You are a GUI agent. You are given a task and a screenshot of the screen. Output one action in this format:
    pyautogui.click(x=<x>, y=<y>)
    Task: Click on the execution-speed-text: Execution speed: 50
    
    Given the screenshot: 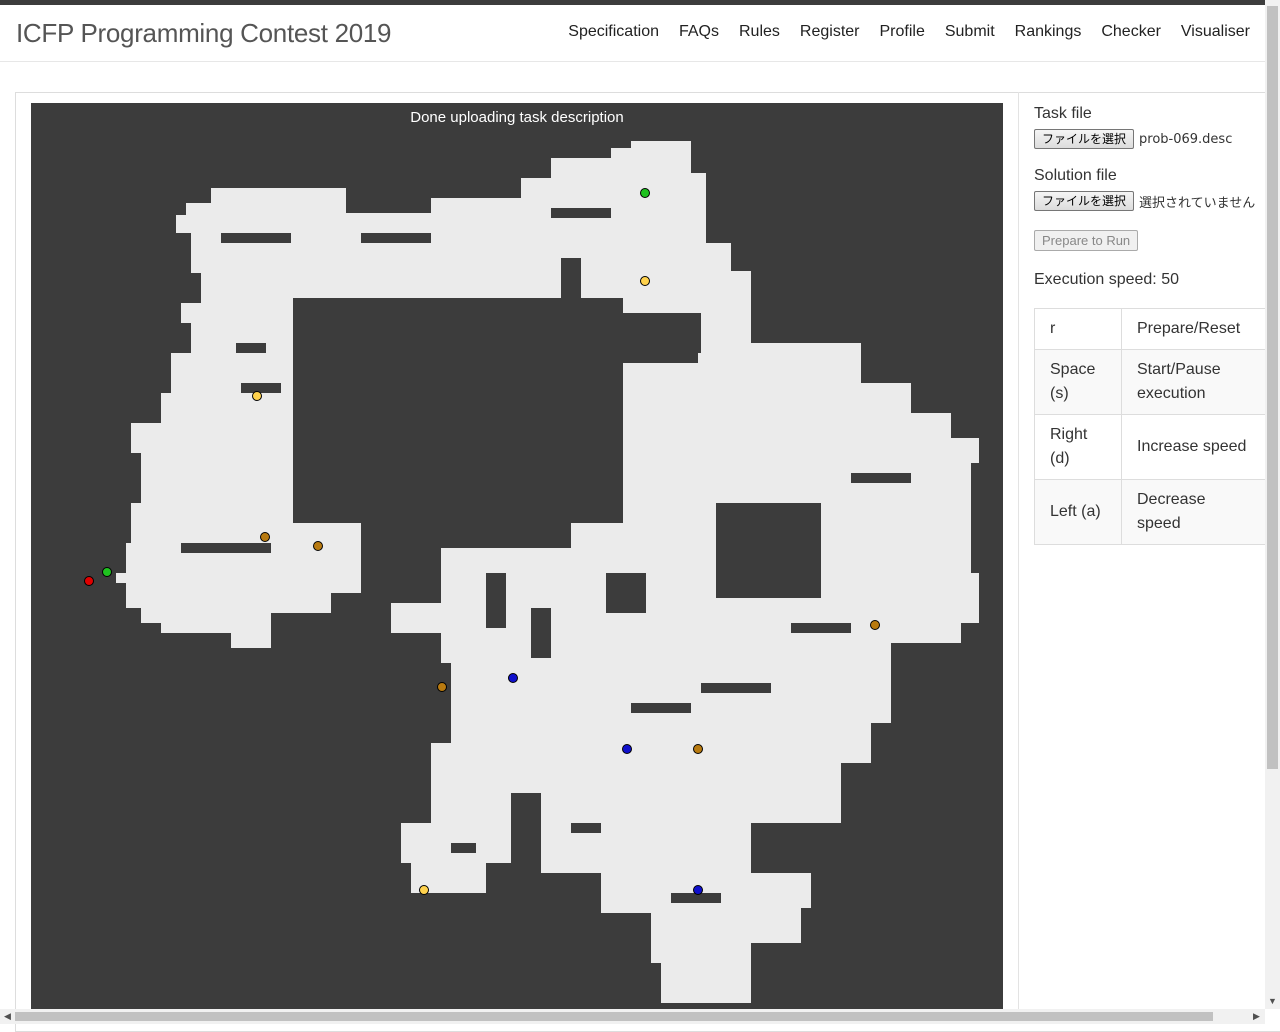 What is the action you would take?
    pyautogui.click(x=1106, y=279)
    